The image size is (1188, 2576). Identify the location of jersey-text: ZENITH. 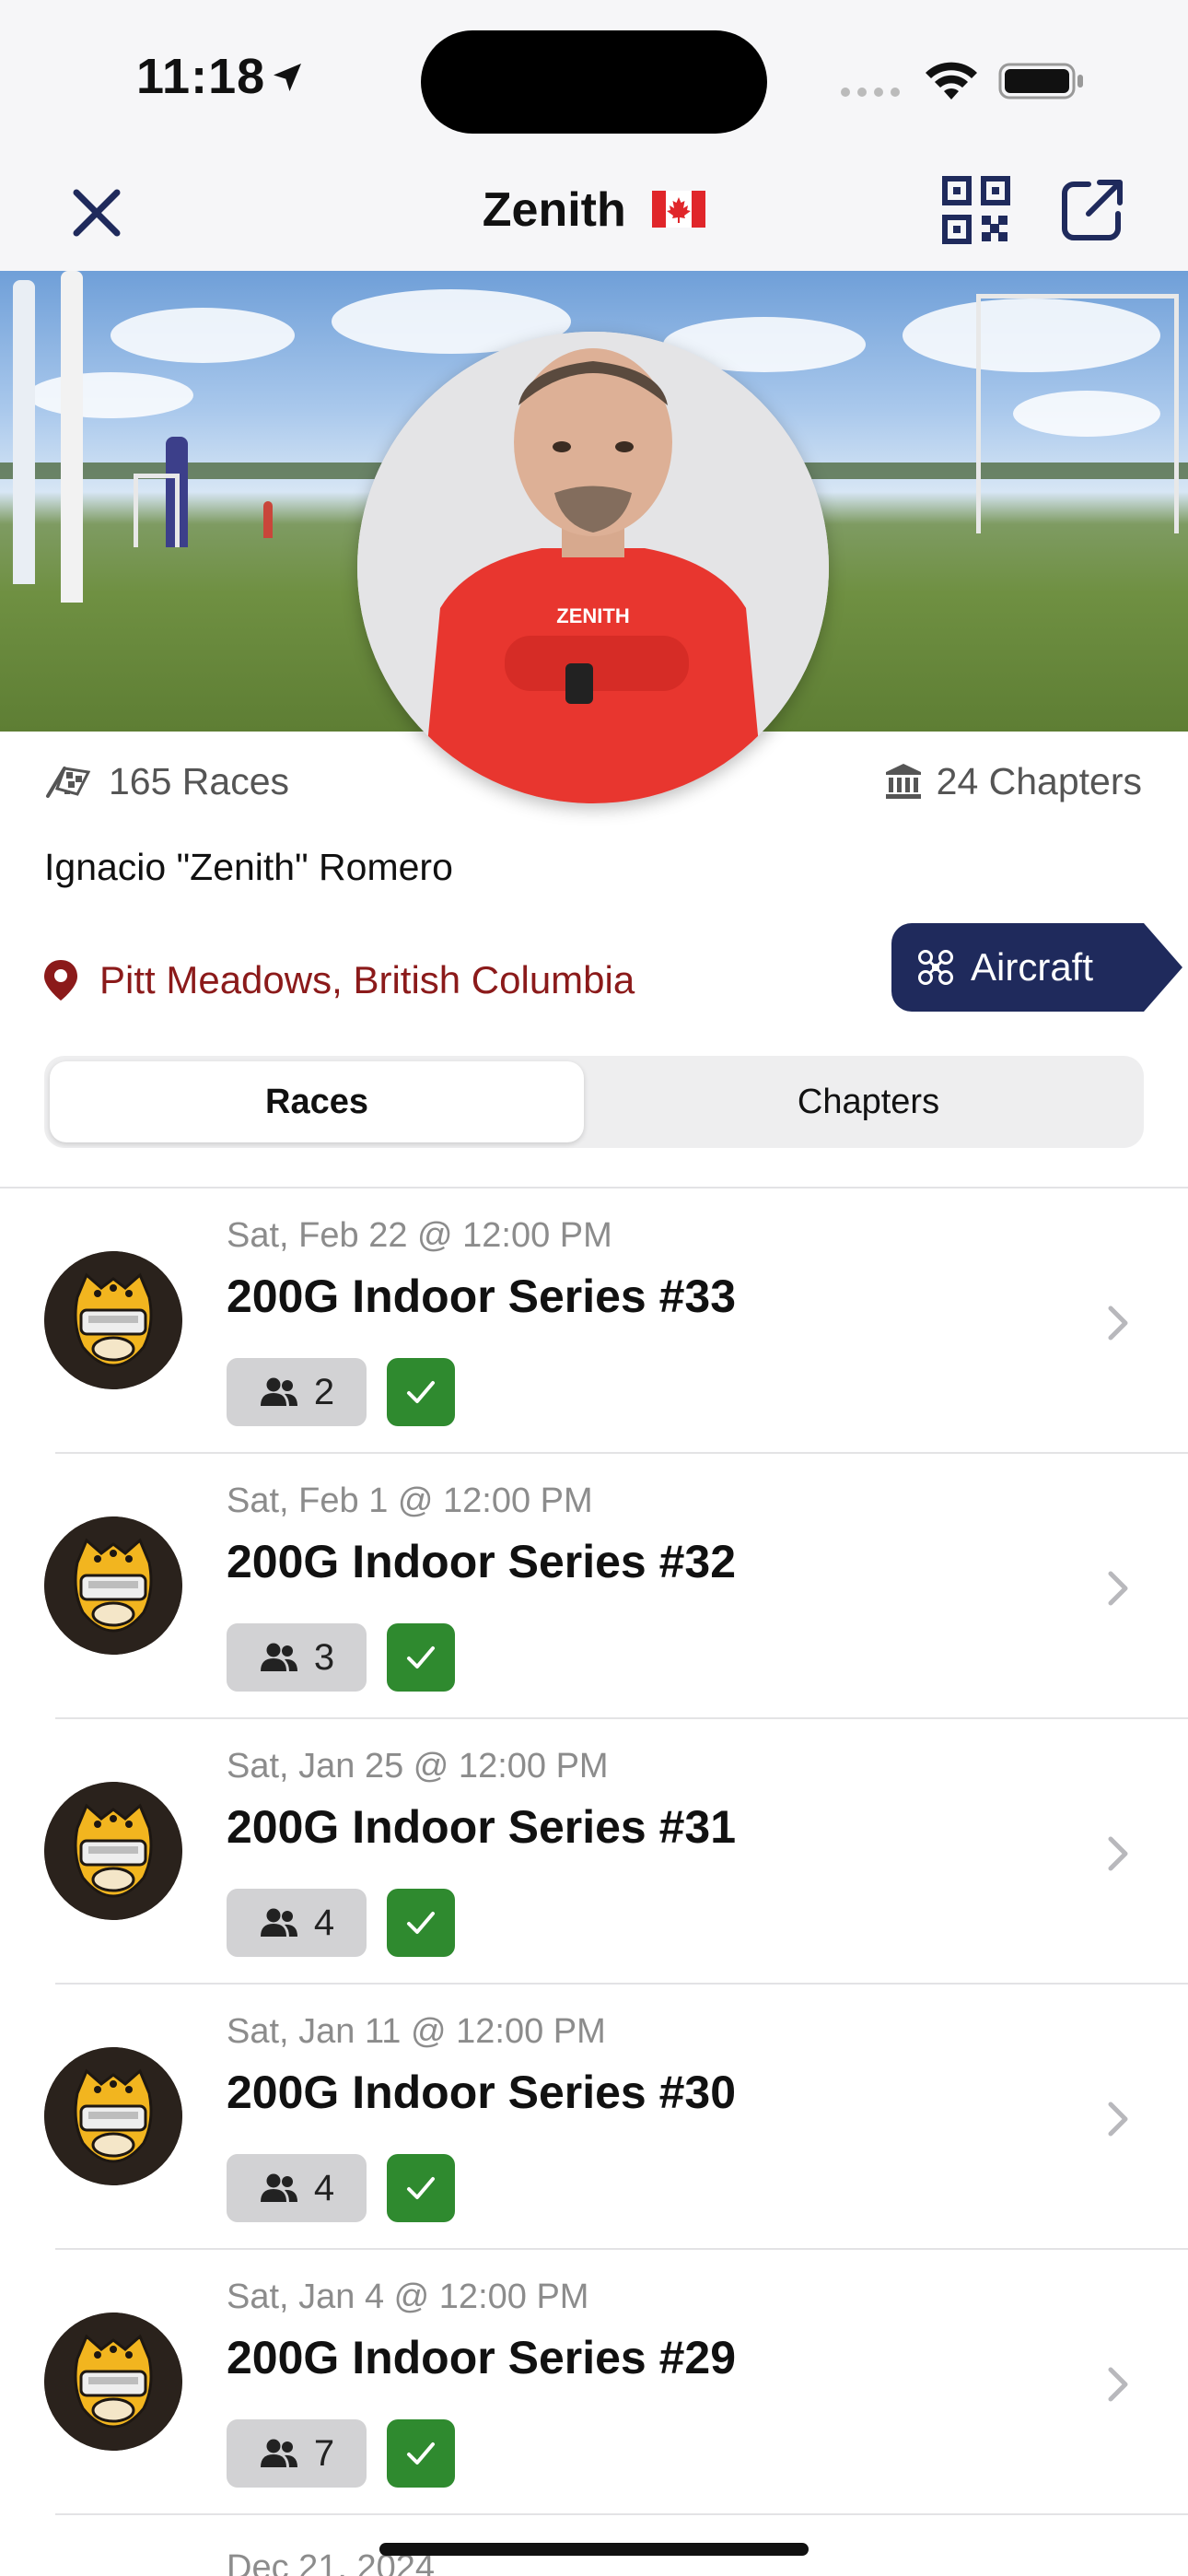
(592, 615).